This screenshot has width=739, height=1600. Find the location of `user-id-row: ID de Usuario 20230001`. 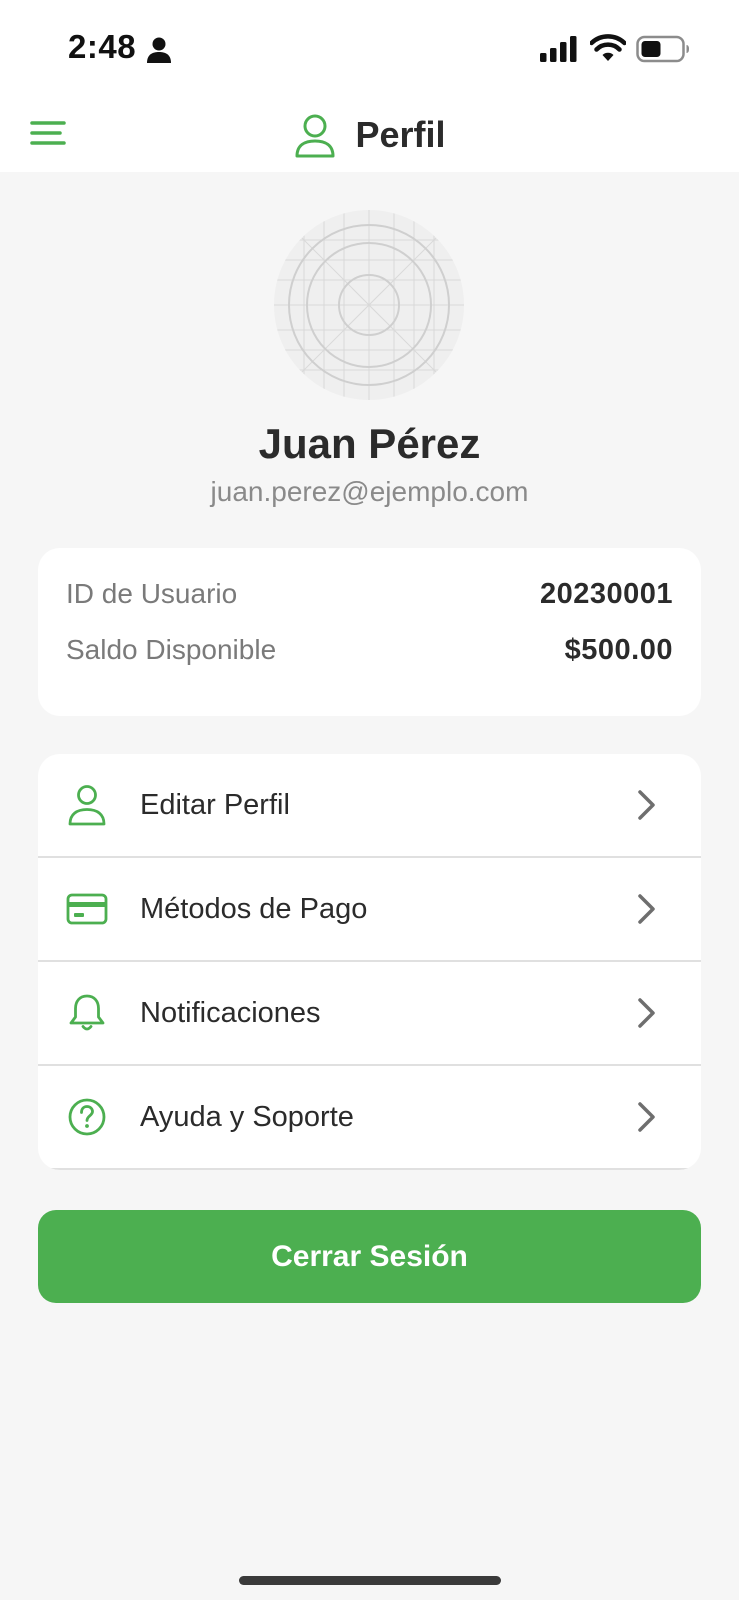

user-id-row: ID de Usuario 20230001 is located at coordinates (369, 594).